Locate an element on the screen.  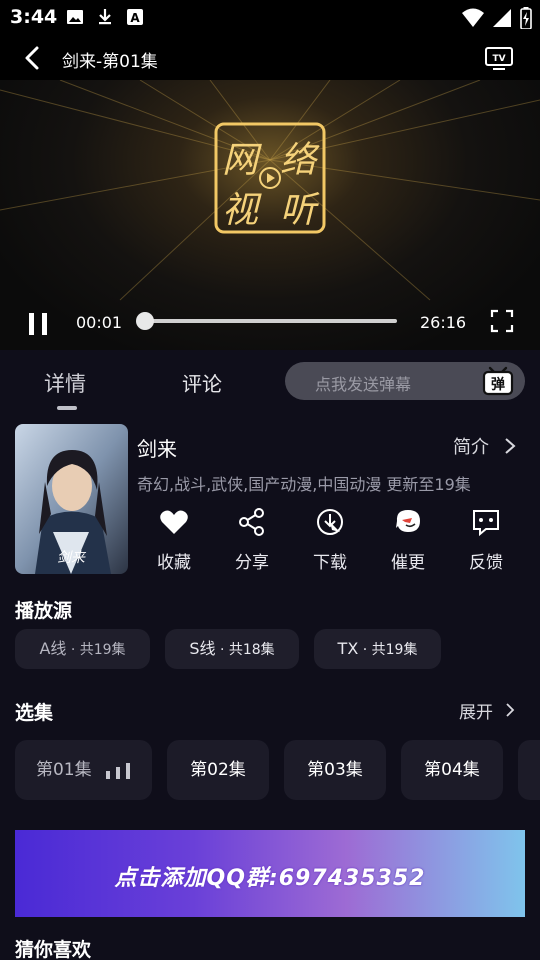
broadcast-logo: 网 络 视 听 is located at coordinates (270, 178).